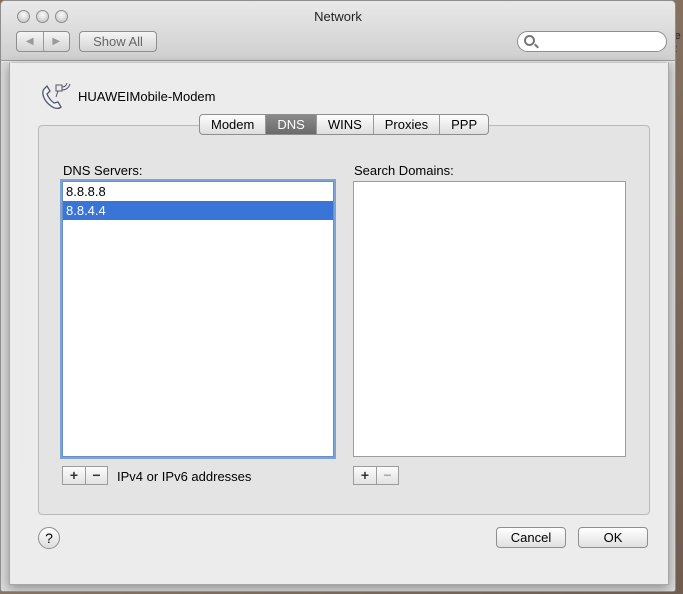  Describe the element at coordinates (592, 41) in the screenshot. I see `search-field` at that location.